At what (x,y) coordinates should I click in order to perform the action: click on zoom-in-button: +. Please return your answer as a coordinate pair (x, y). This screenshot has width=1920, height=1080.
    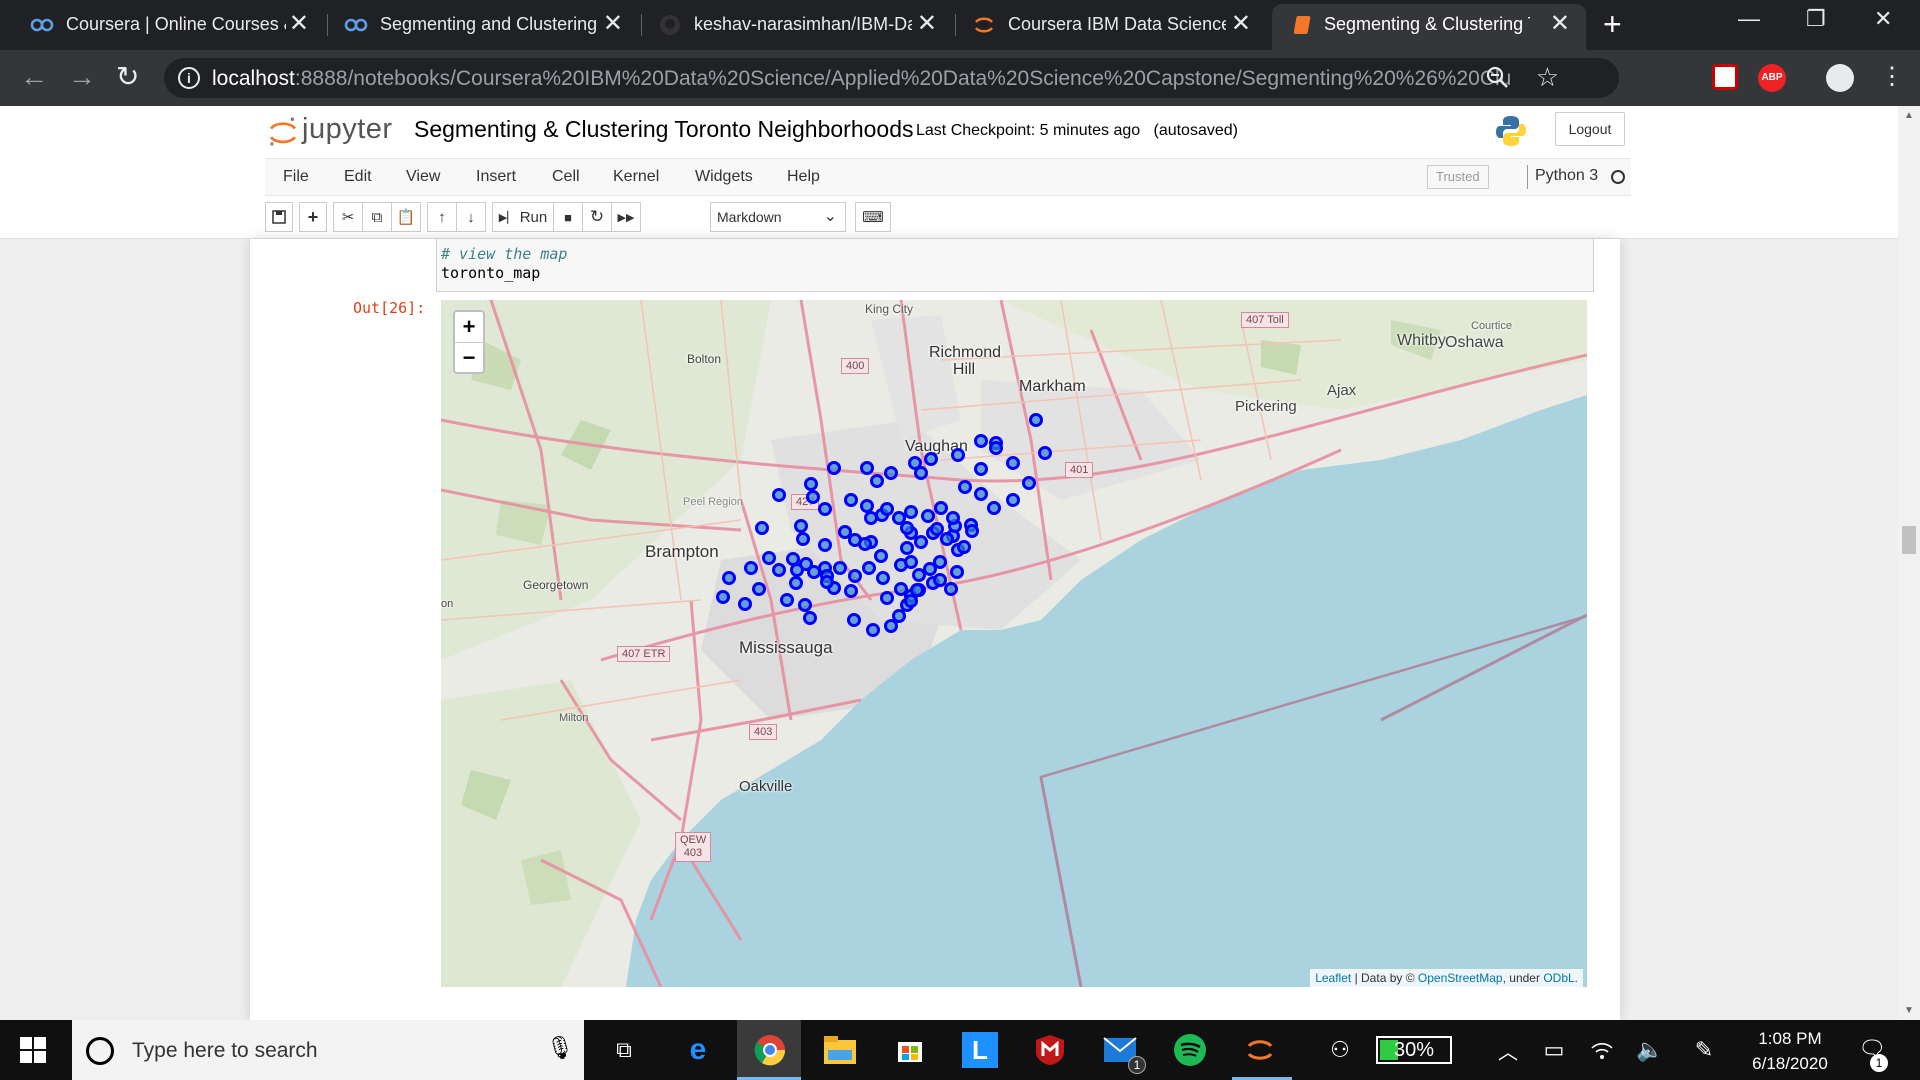
    Looking at the image, I should click on (469, 327).